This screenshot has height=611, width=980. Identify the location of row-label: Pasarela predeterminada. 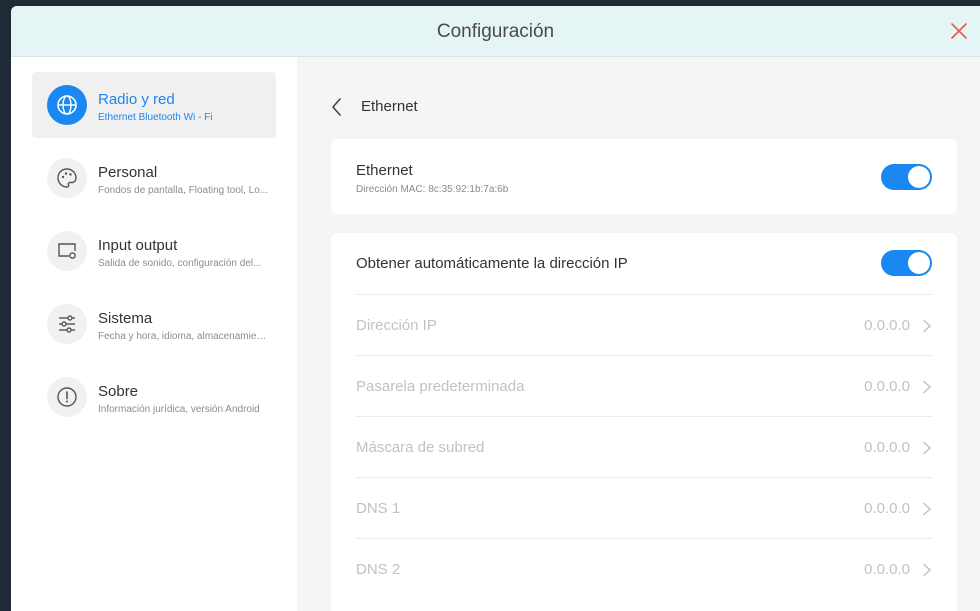
(440, 386).